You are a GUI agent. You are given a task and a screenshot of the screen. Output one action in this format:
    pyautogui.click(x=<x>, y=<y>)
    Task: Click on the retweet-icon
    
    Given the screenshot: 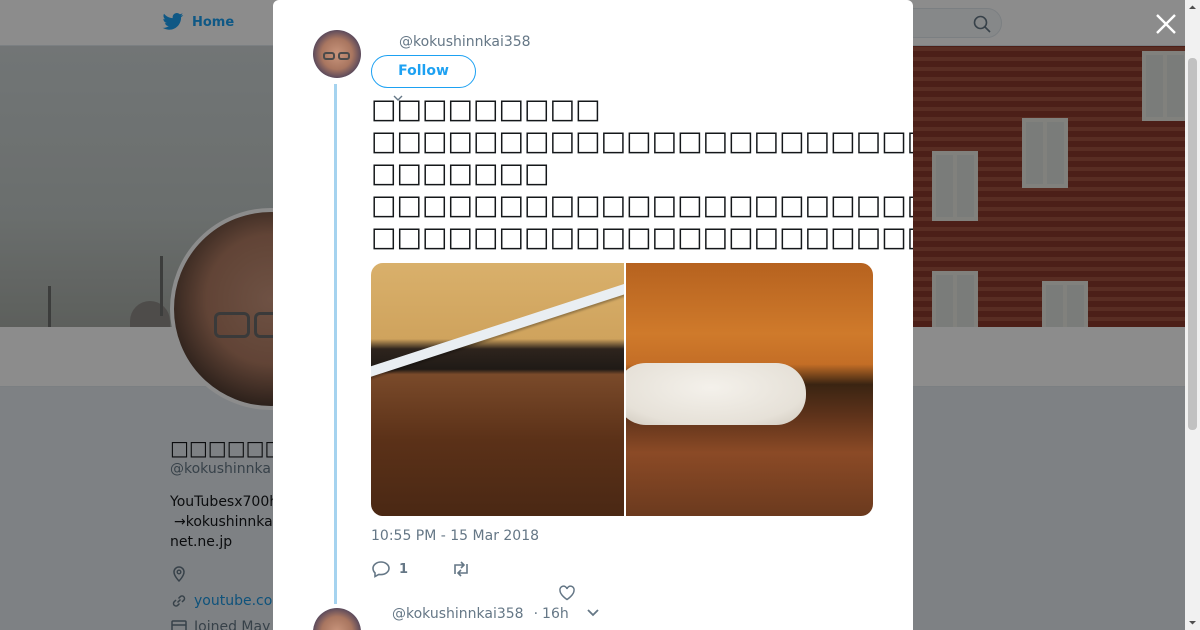 What is the action you would take?
    pyautogui.click(x=461, y=569)
    